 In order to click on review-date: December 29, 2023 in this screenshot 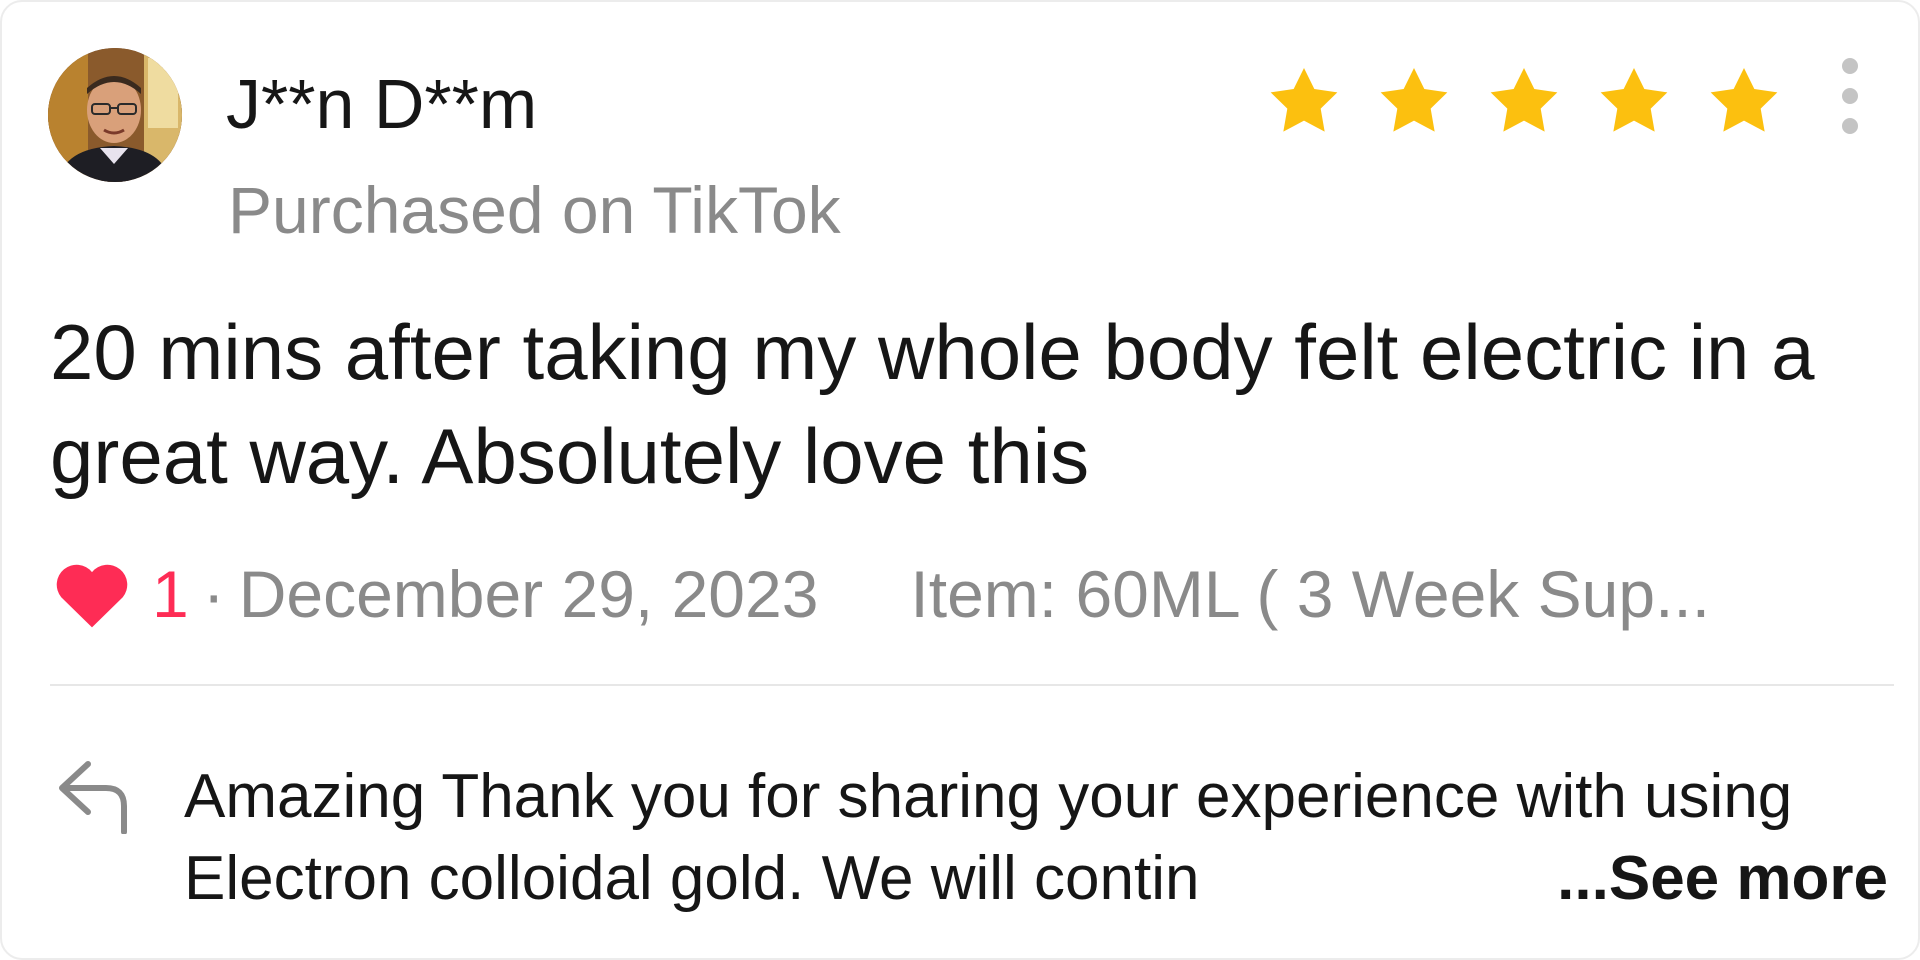, I will do `click(528, 594)`.